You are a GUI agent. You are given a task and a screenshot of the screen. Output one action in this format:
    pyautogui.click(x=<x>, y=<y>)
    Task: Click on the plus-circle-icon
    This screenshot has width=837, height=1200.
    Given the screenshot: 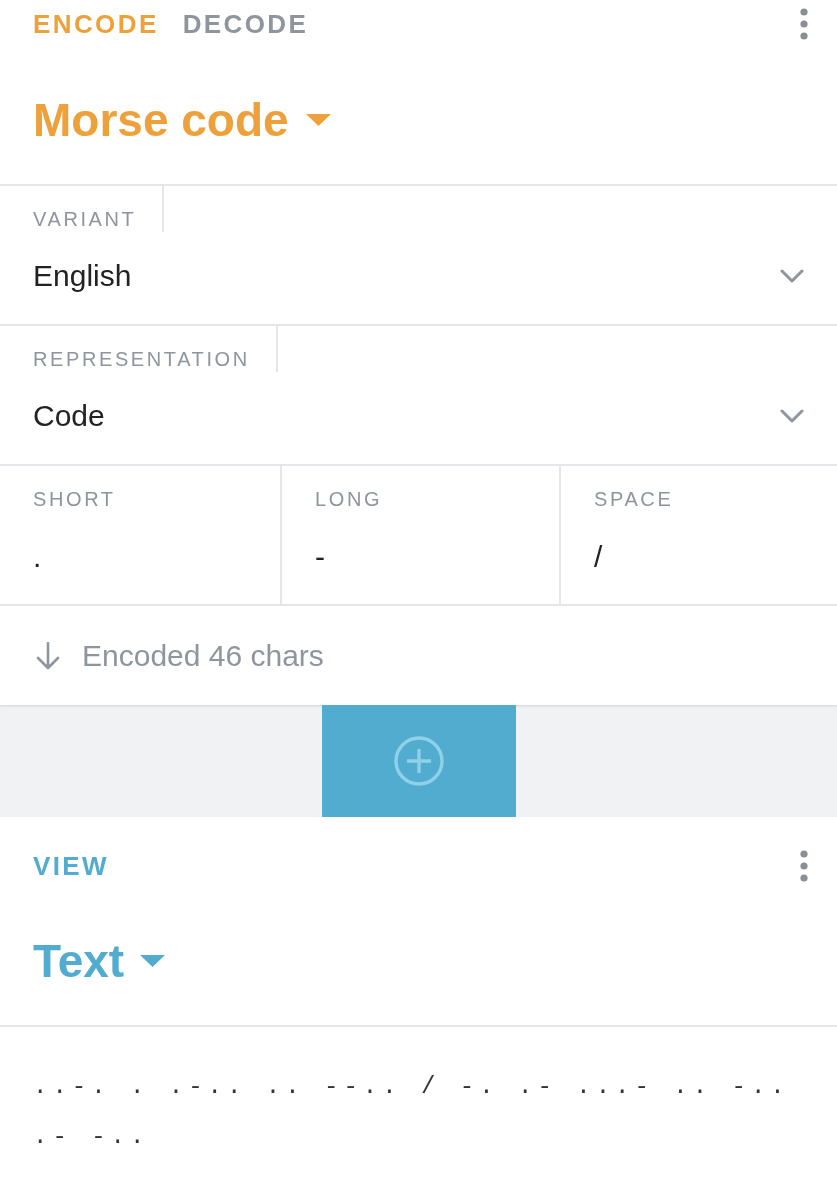 What is the action you would take?
    pyautogui.click(x=418, y=761)
    